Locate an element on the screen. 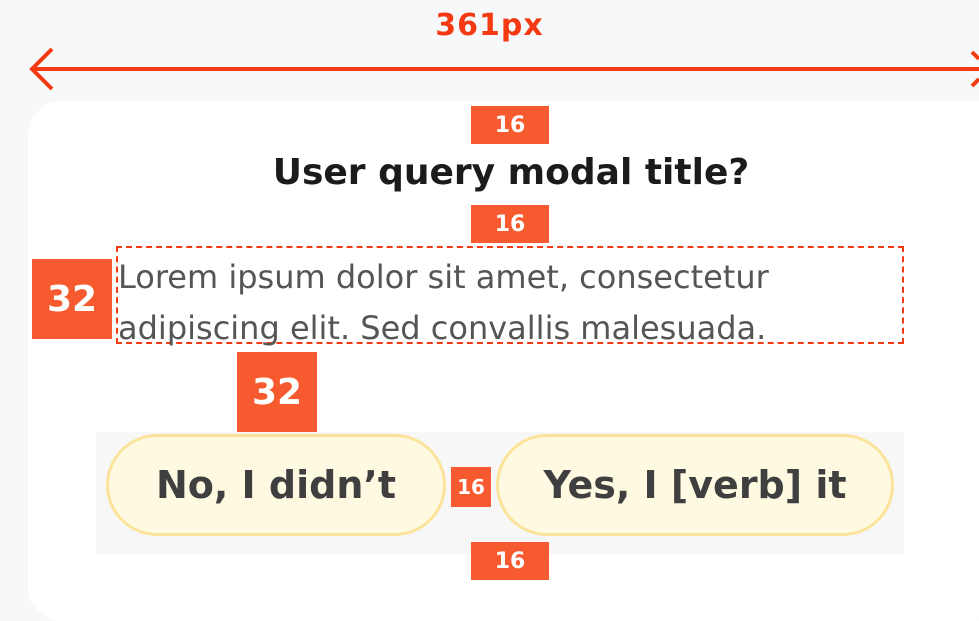  spacing-badge-bottom: 16 is located at coordinates (510, 561).